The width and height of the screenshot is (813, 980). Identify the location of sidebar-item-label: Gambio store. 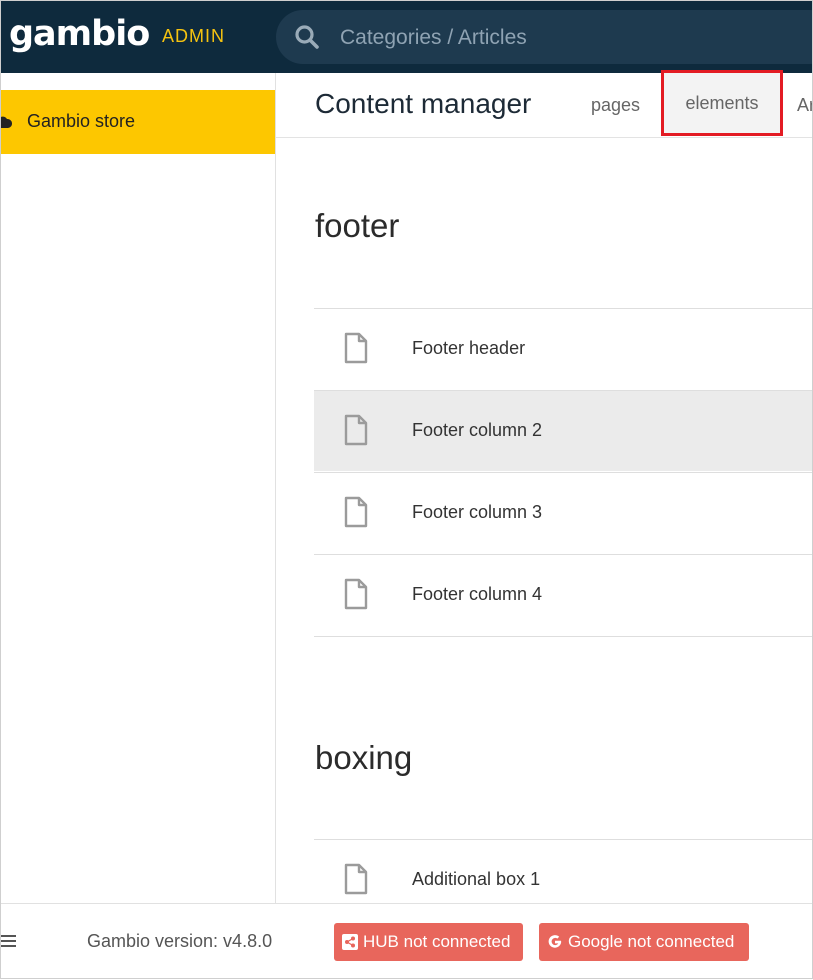
(81, 121).